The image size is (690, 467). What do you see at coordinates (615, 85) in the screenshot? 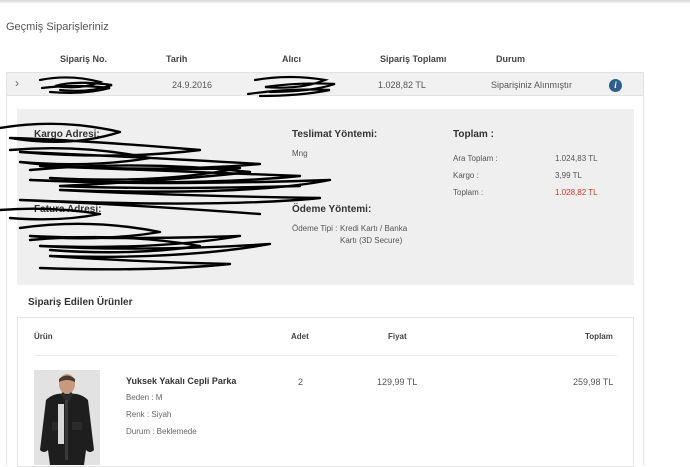
I see `info-icon: i` at bounding box center [615, 85].